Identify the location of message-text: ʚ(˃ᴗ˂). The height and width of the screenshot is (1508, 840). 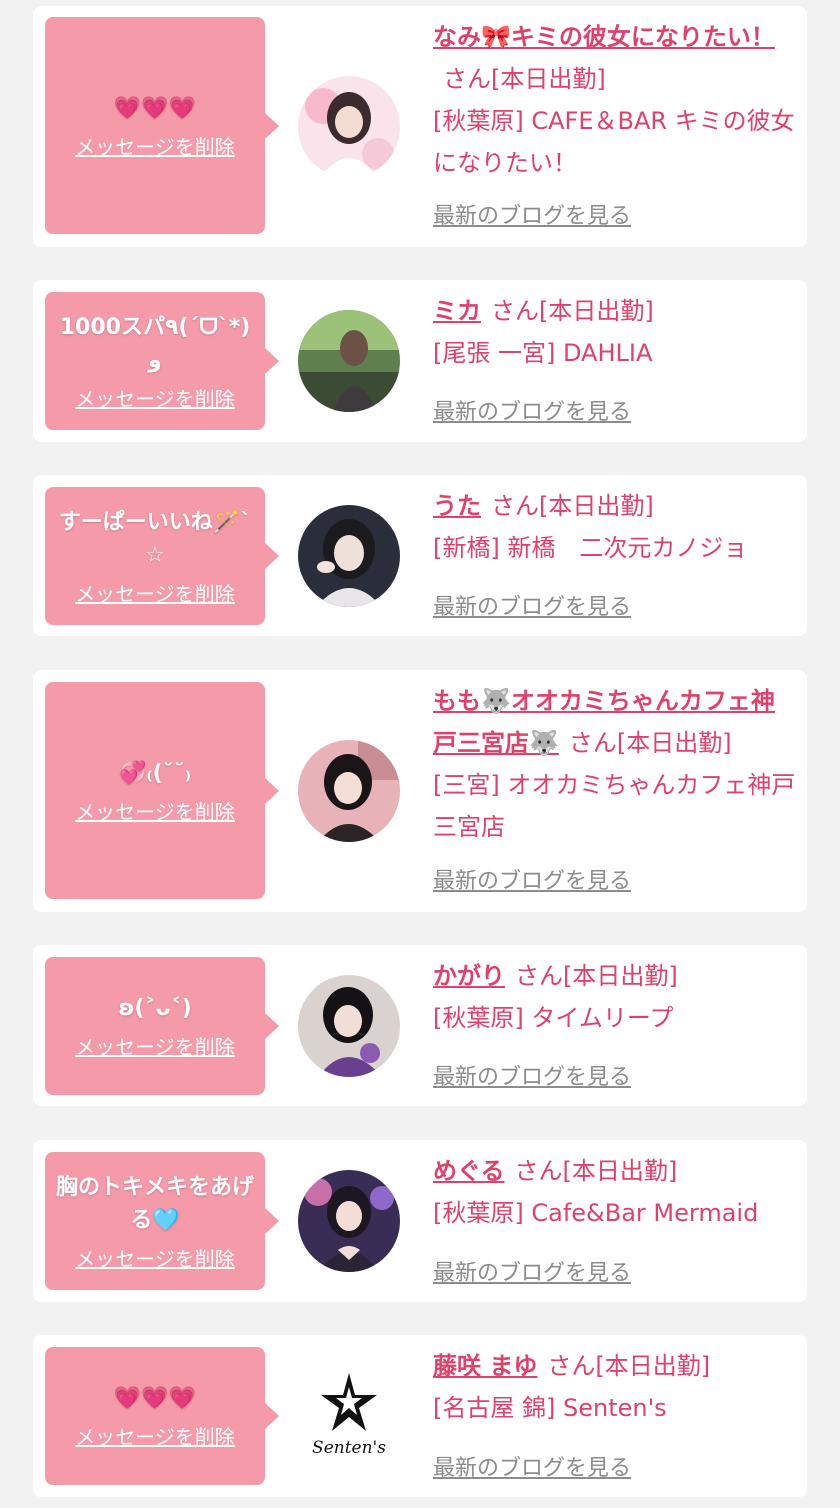
(155, 1008).